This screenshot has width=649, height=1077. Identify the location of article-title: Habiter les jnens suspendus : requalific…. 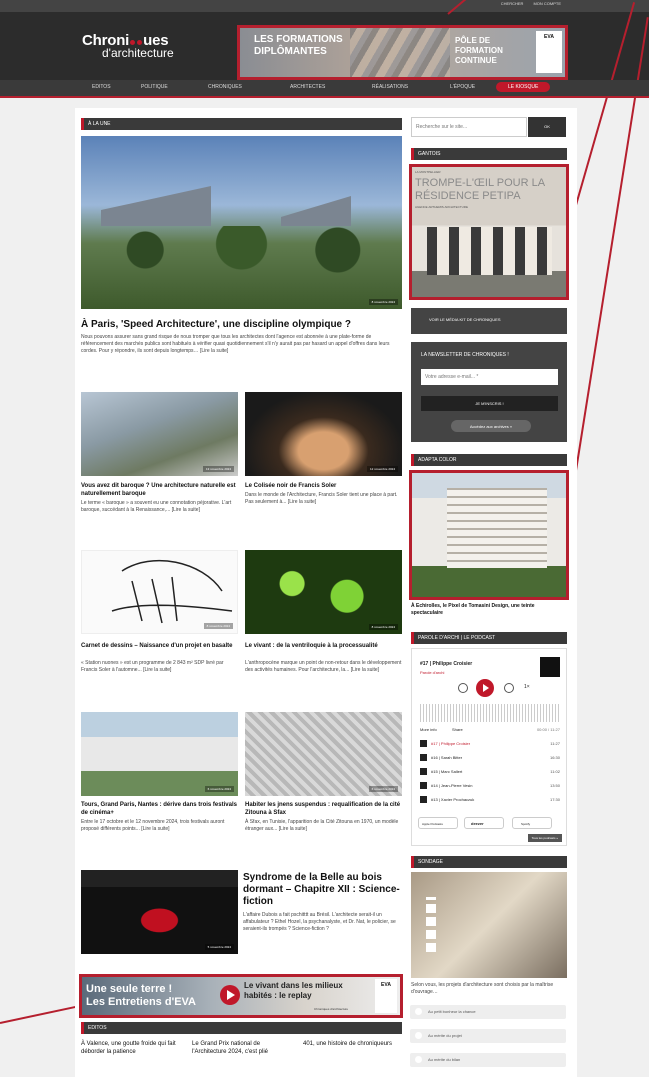
(323, 809).